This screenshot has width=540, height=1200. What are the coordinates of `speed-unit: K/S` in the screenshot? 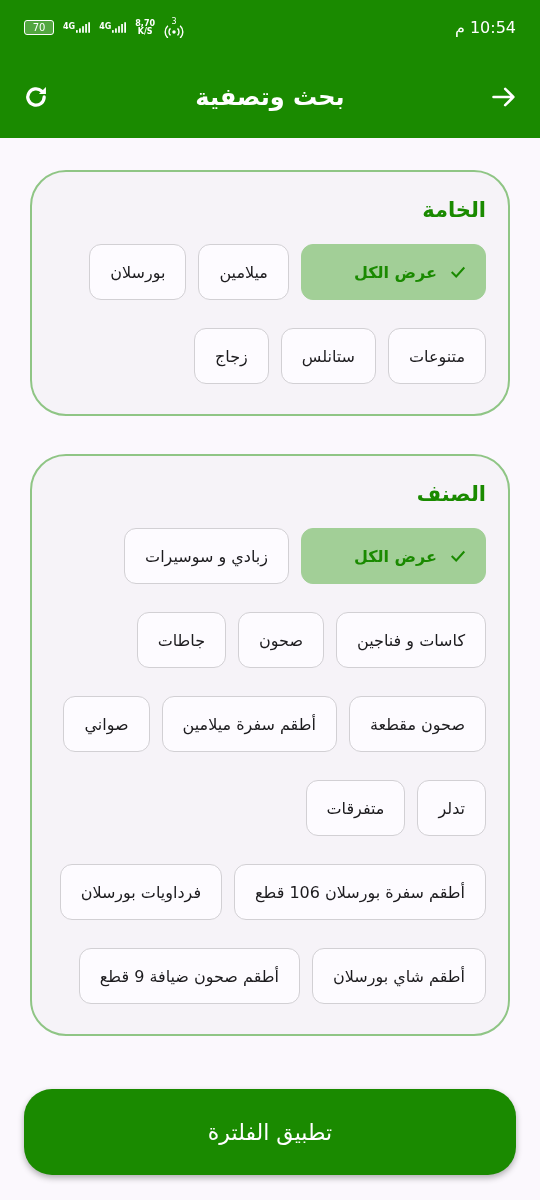 It's located at (145, 31).